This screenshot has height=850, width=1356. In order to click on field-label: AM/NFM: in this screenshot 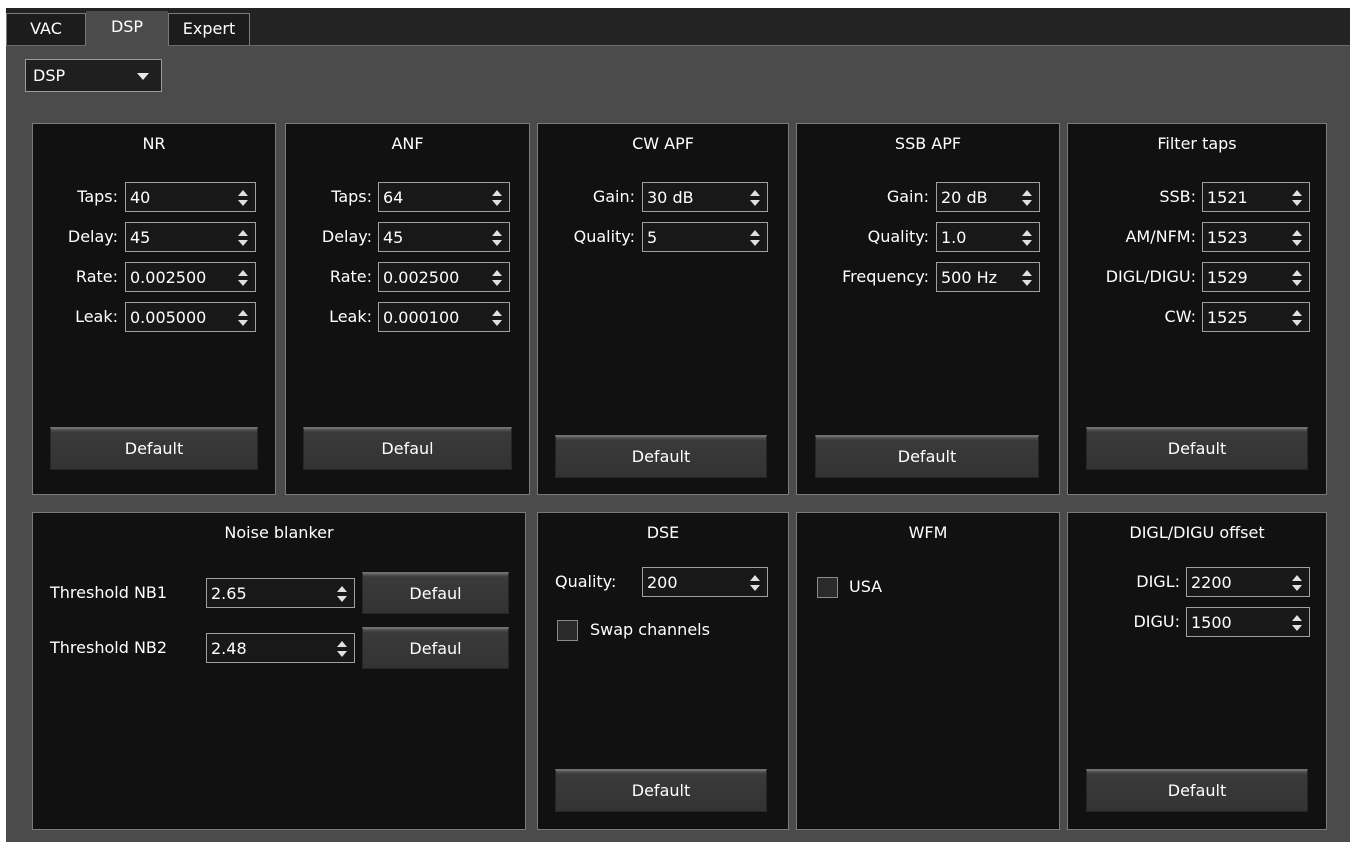, I will do `click(1160, 236)`.